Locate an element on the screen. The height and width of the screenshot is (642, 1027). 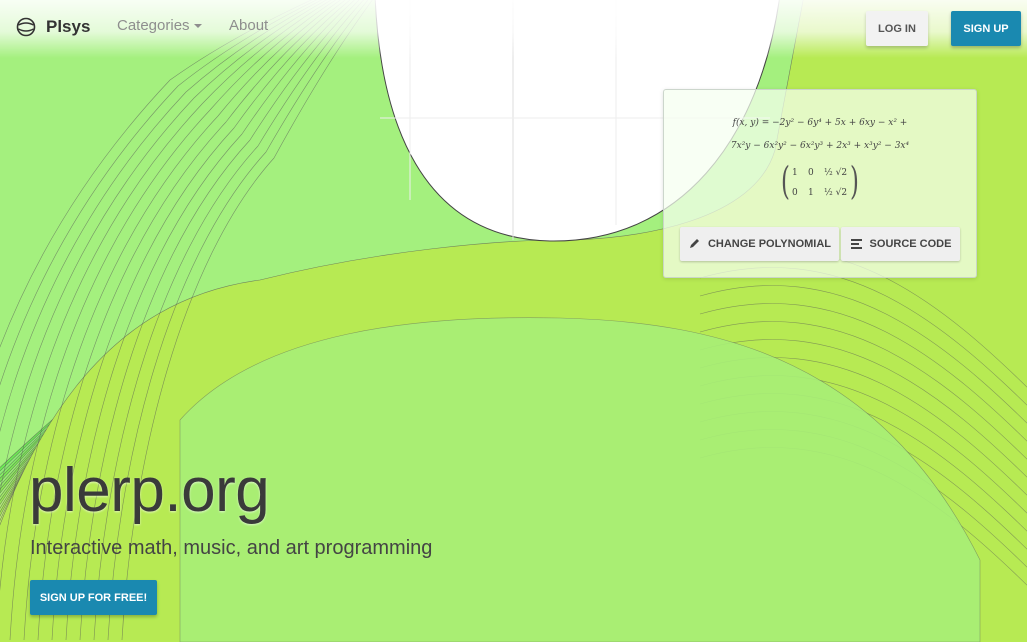
login-button: LOG IN is located at coordinates (897, 28).